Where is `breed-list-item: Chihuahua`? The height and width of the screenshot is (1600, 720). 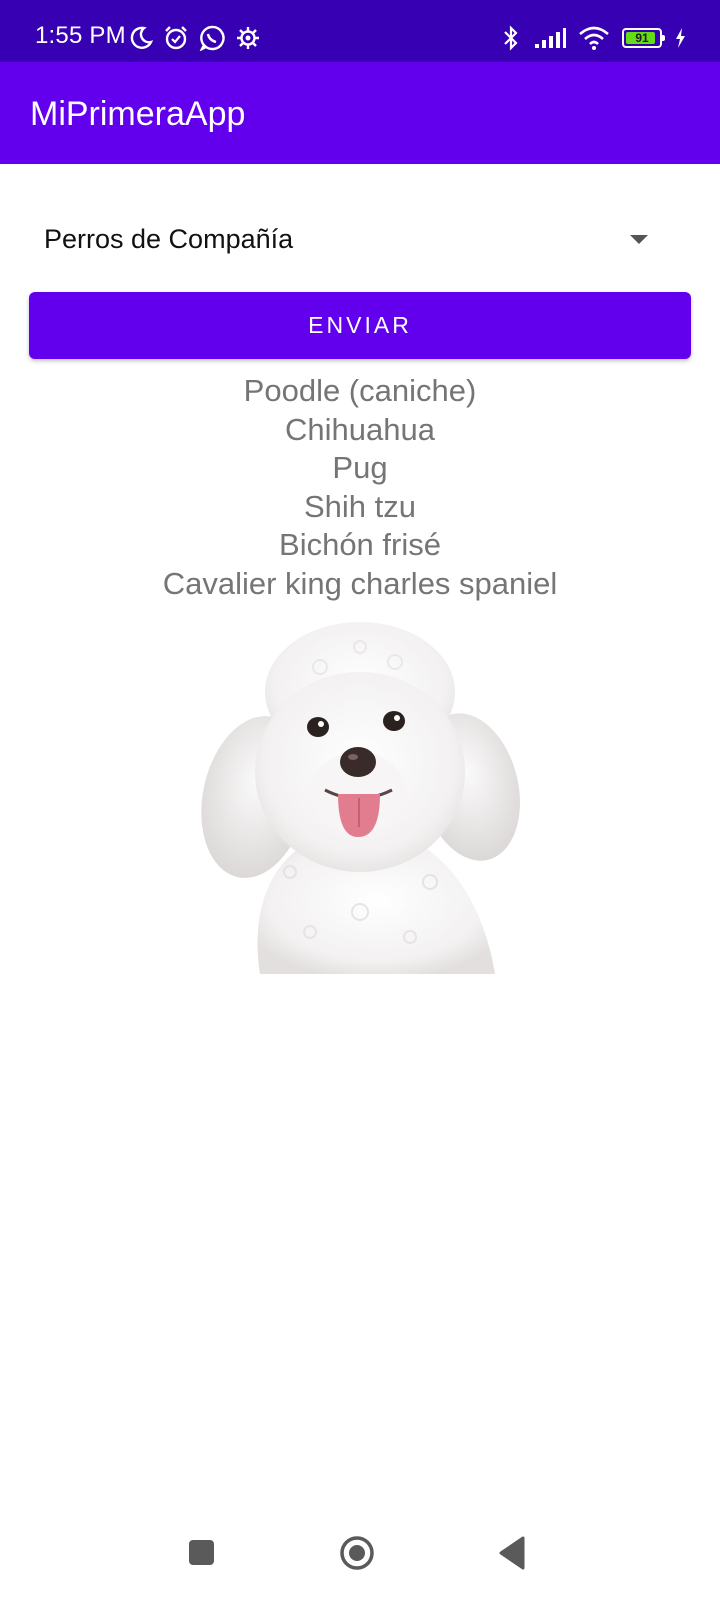 breed-list-item: Chihuahua is located at coordinates (360, 429).